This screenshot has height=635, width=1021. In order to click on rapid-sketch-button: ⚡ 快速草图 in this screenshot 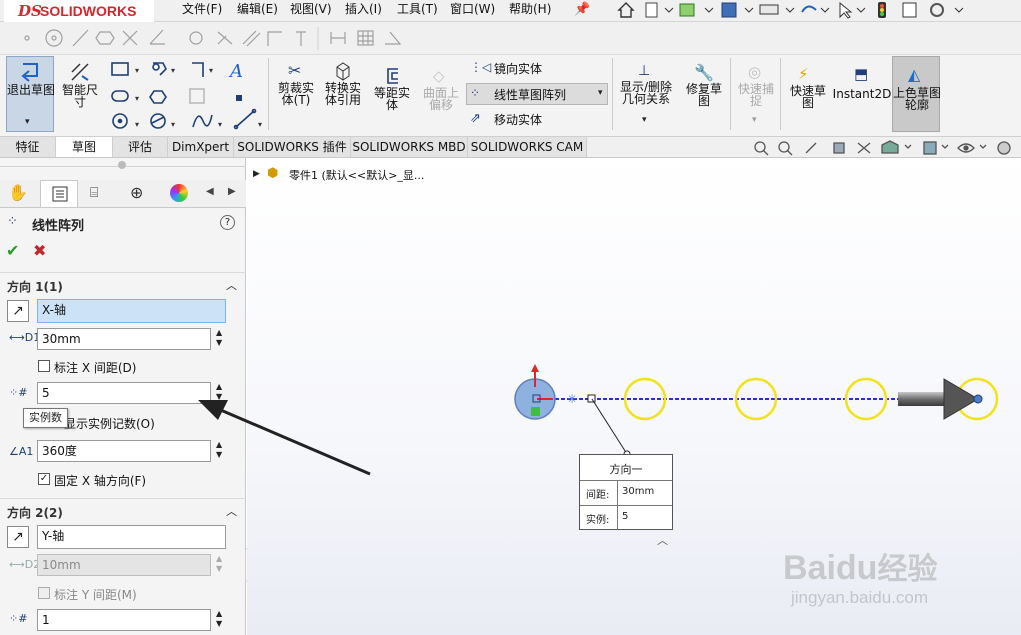, I will do `click(808, 95)`.